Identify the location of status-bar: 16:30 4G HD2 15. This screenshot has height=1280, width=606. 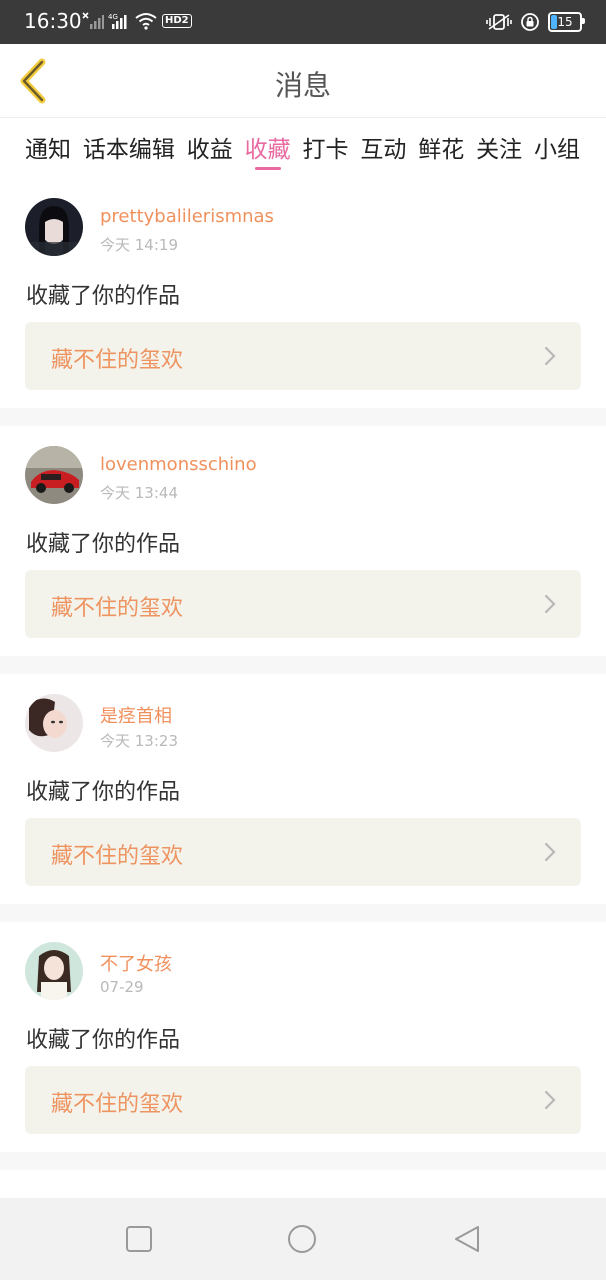
(303, 22).